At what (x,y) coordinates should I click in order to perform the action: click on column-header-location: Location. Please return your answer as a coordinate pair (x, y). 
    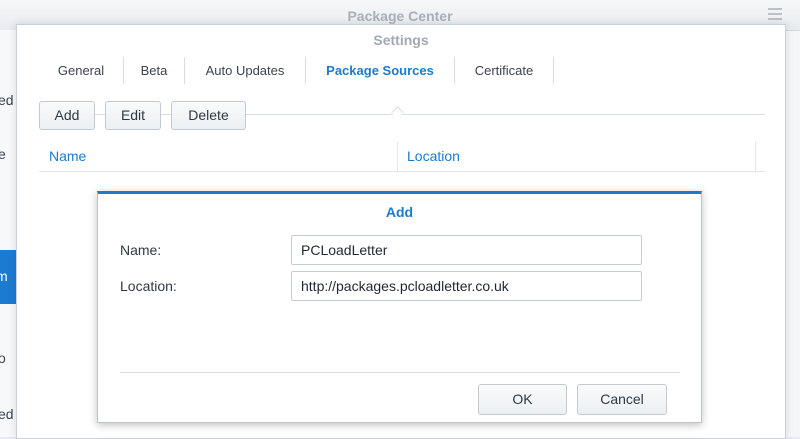
    Looking at the image, I should click on (433, 156).